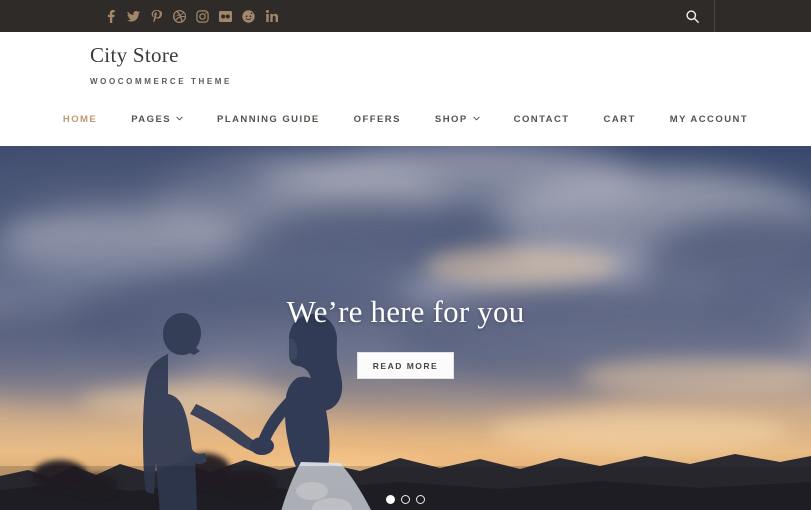  Describe the element at coordinates (405, 16) in the screenshot. I see `top-bar` at that location.